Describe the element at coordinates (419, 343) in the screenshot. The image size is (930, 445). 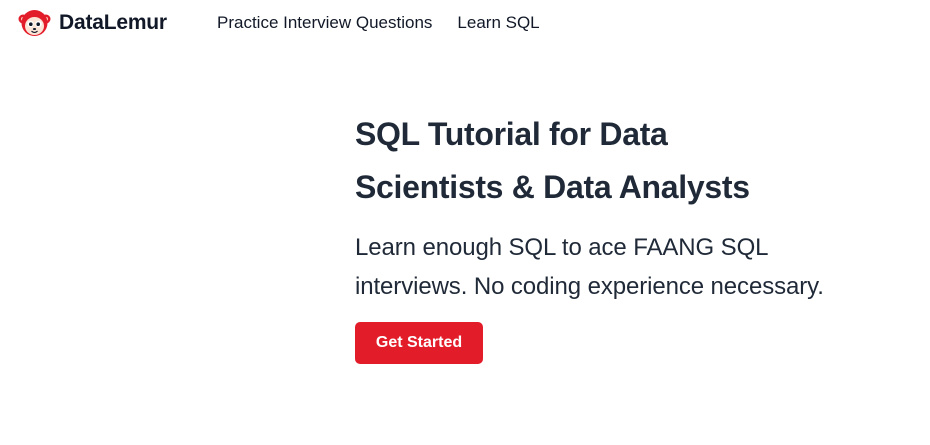
I see `get-started-button: Get Started` at that location.